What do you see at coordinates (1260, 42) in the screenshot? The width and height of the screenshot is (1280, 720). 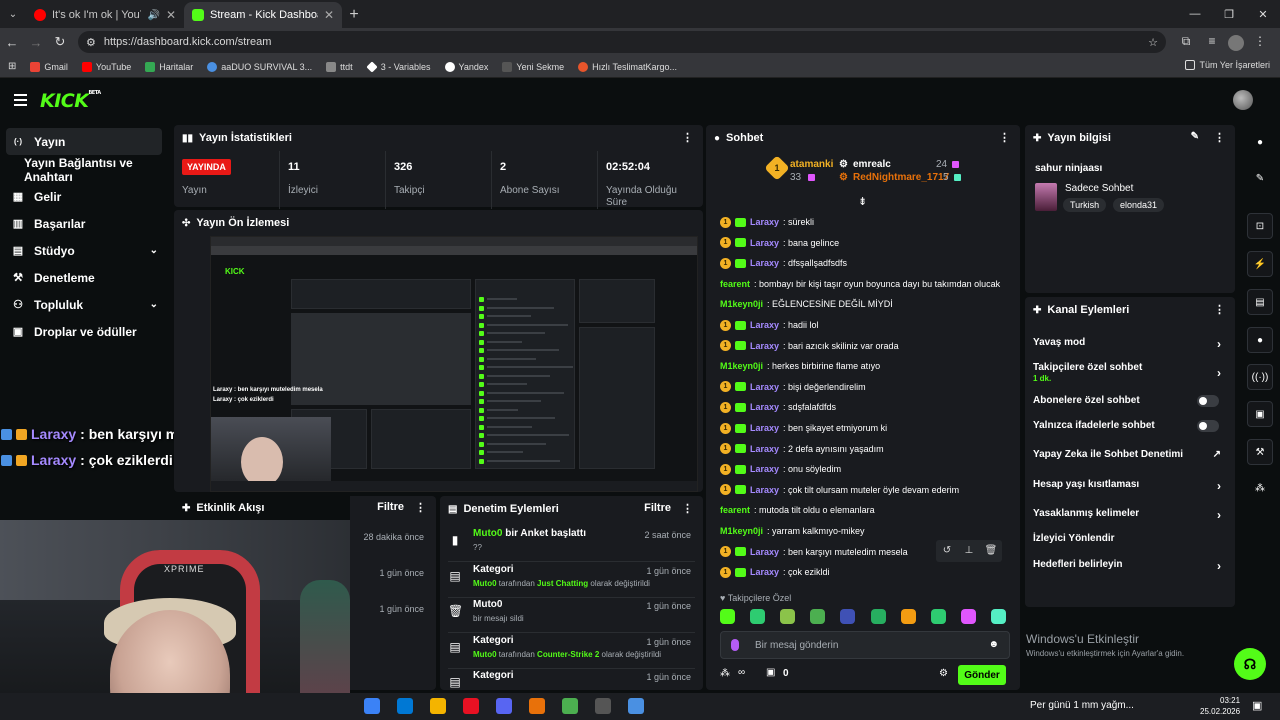 I see `browser-menu-icon: ⋮` at bounding box center [1260, 42].